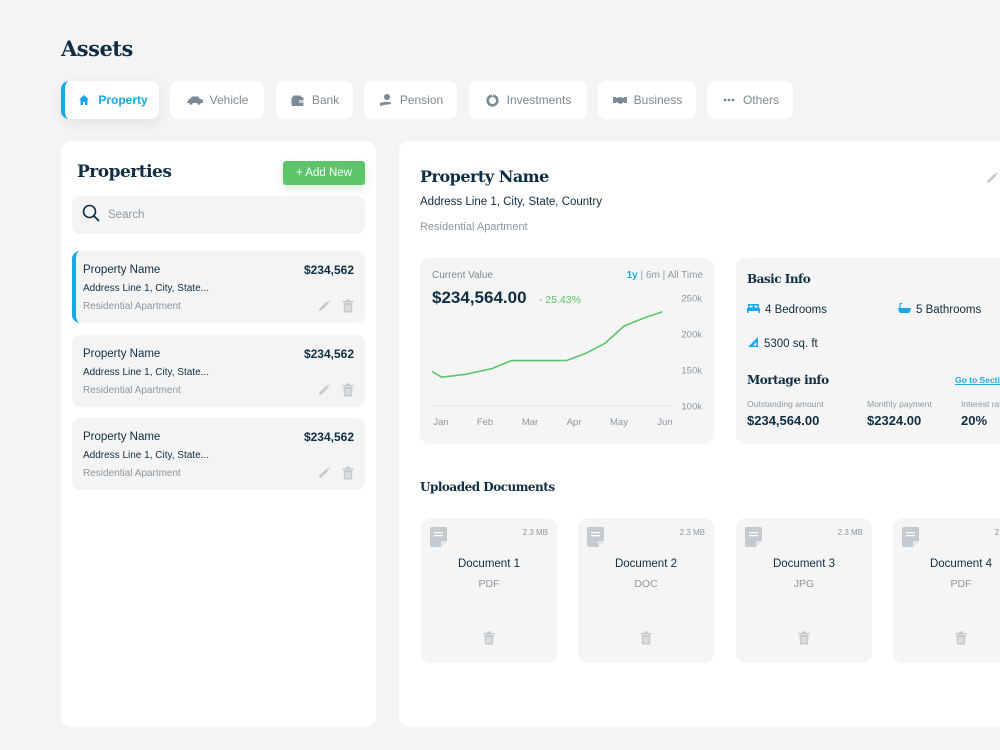 The height and width of the screenshot is (750, 1000). Describe the element at coordinates (646, 584) in the screenshot. I see `document-type: DOC` at that location.